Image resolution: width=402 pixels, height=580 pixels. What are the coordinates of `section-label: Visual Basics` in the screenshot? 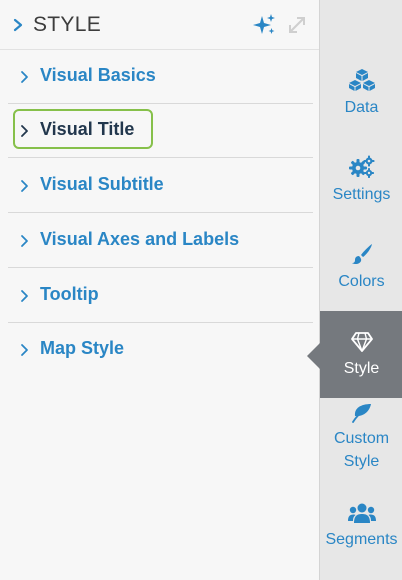 It's located at (98, 75).